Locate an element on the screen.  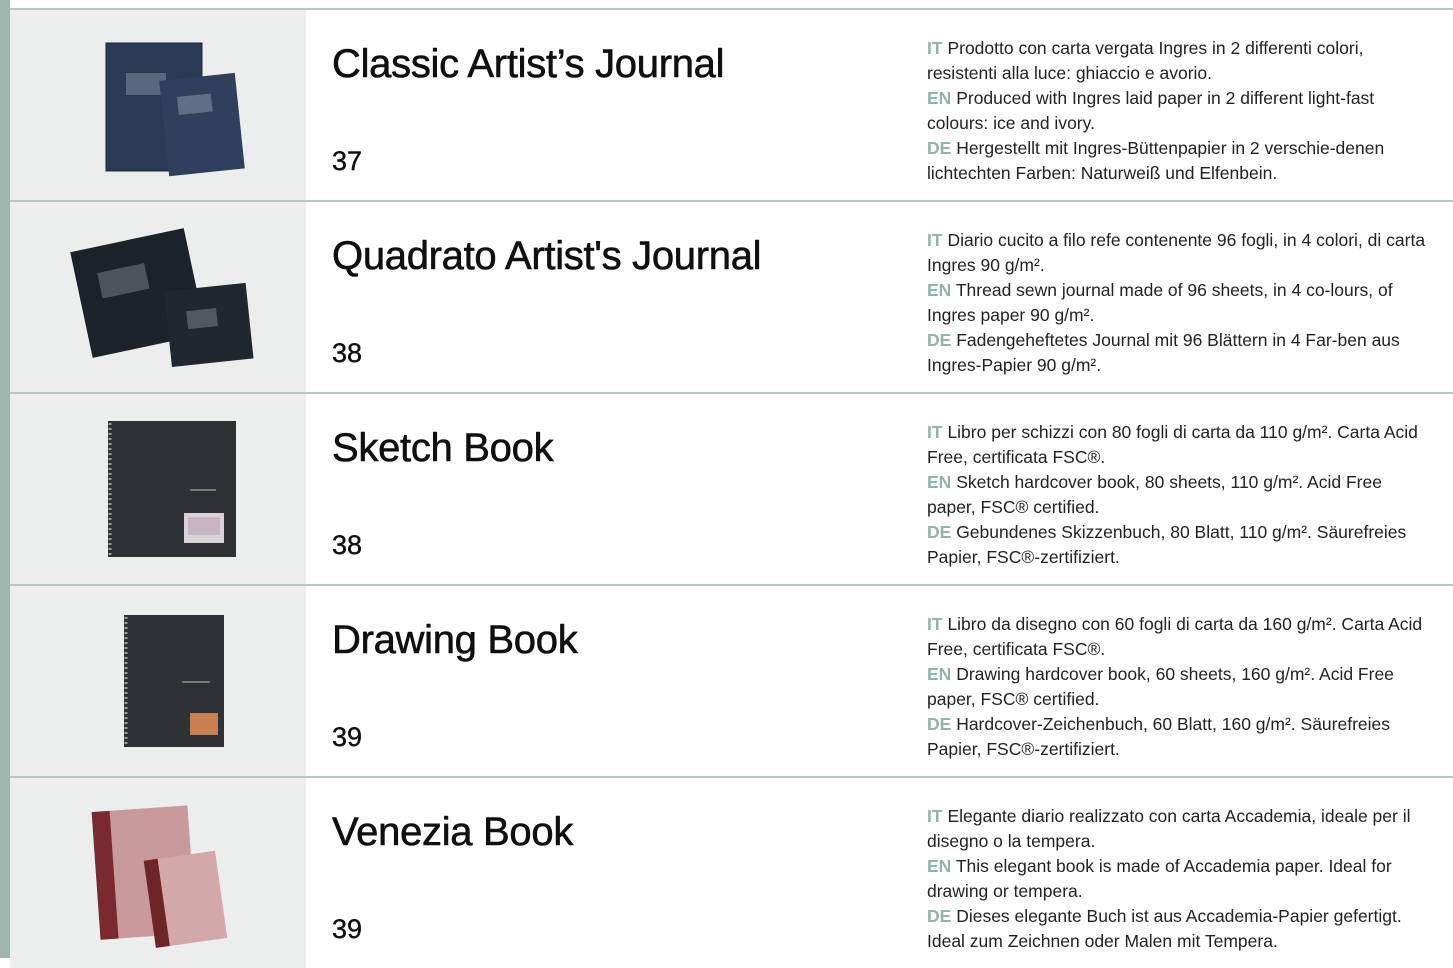
product-title: Drawing Book is located at coordinates (455, 640).